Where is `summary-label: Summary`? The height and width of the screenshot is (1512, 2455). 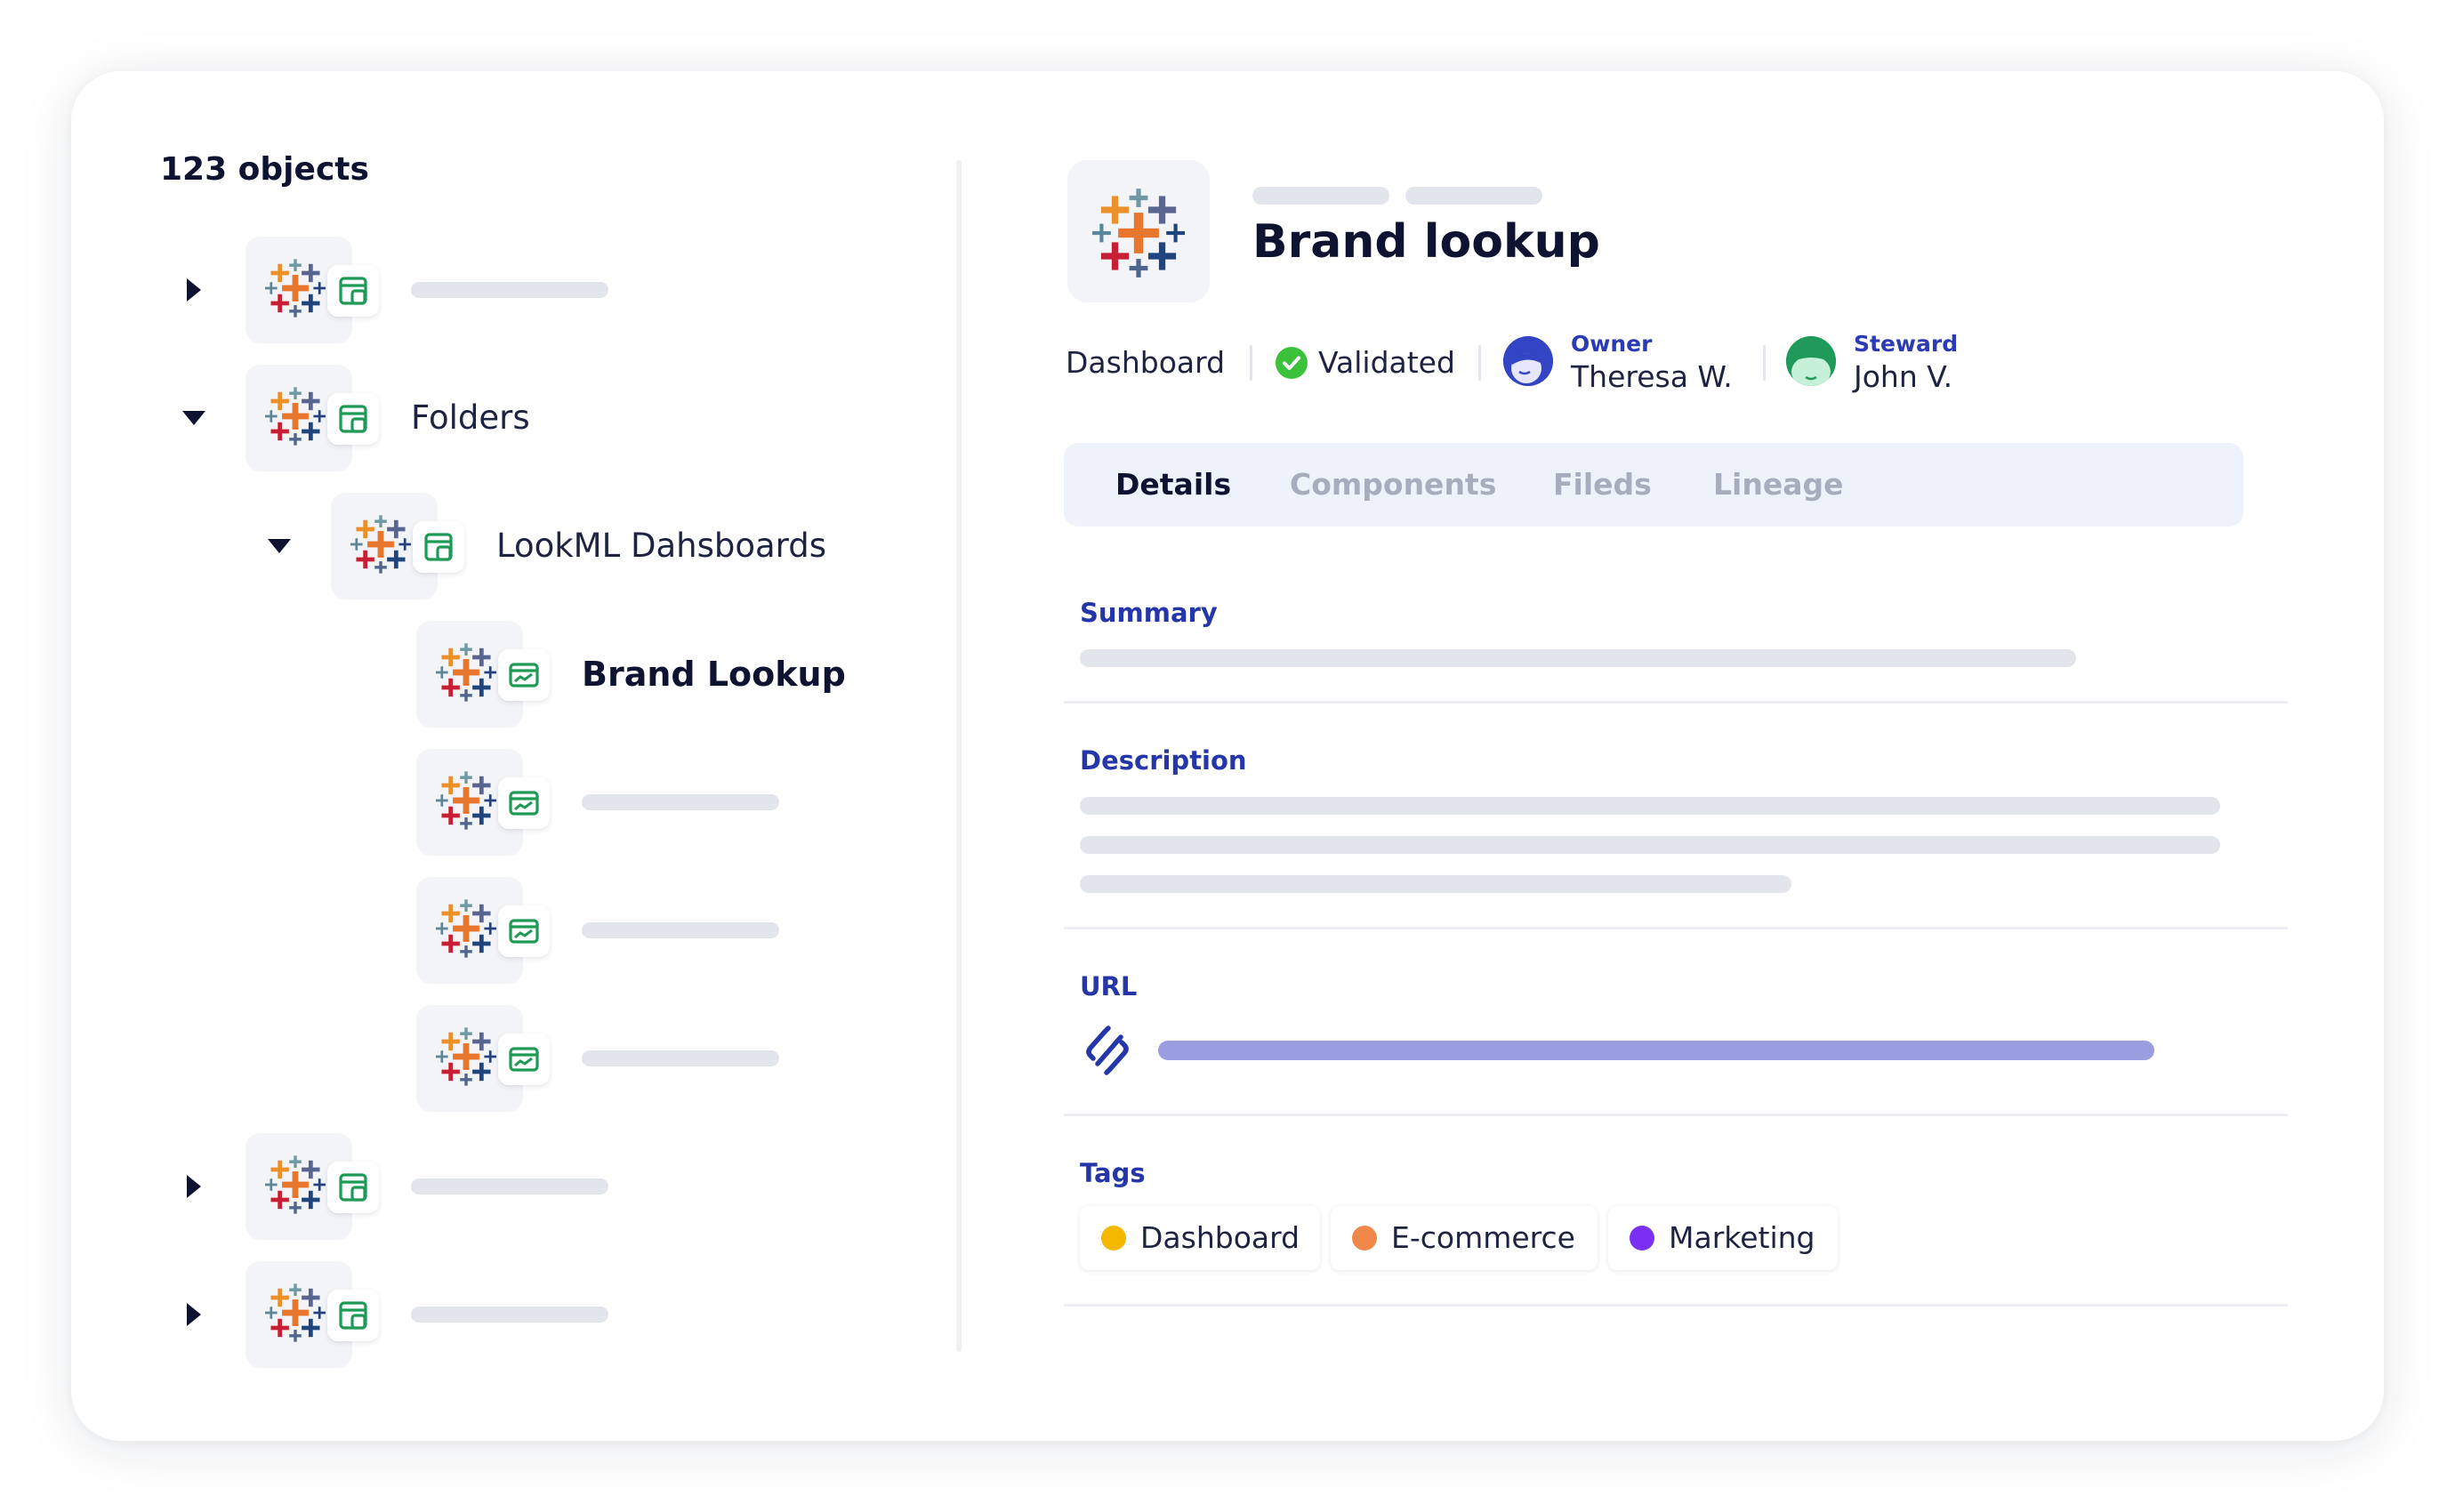 summary-label: Summary is located at coordinates (1149, 613).